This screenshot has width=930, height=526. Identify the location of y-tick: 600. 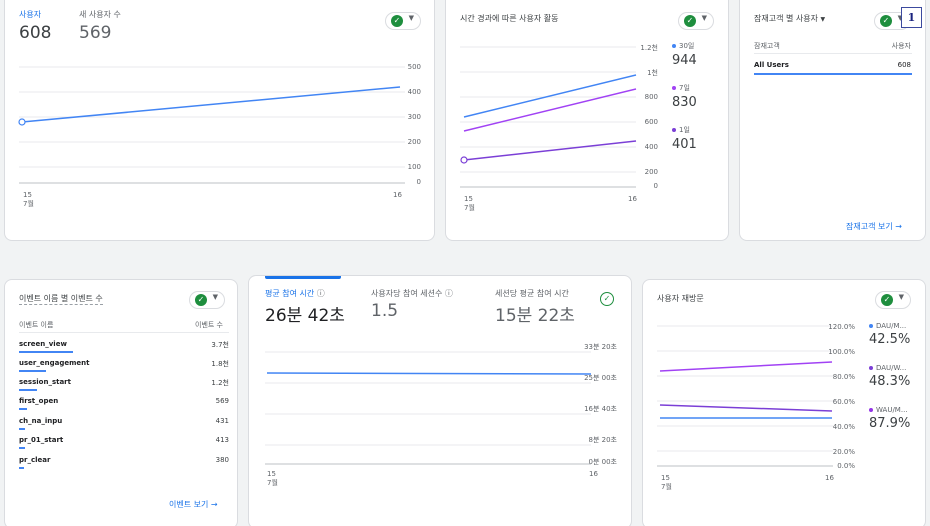
(651, 122).